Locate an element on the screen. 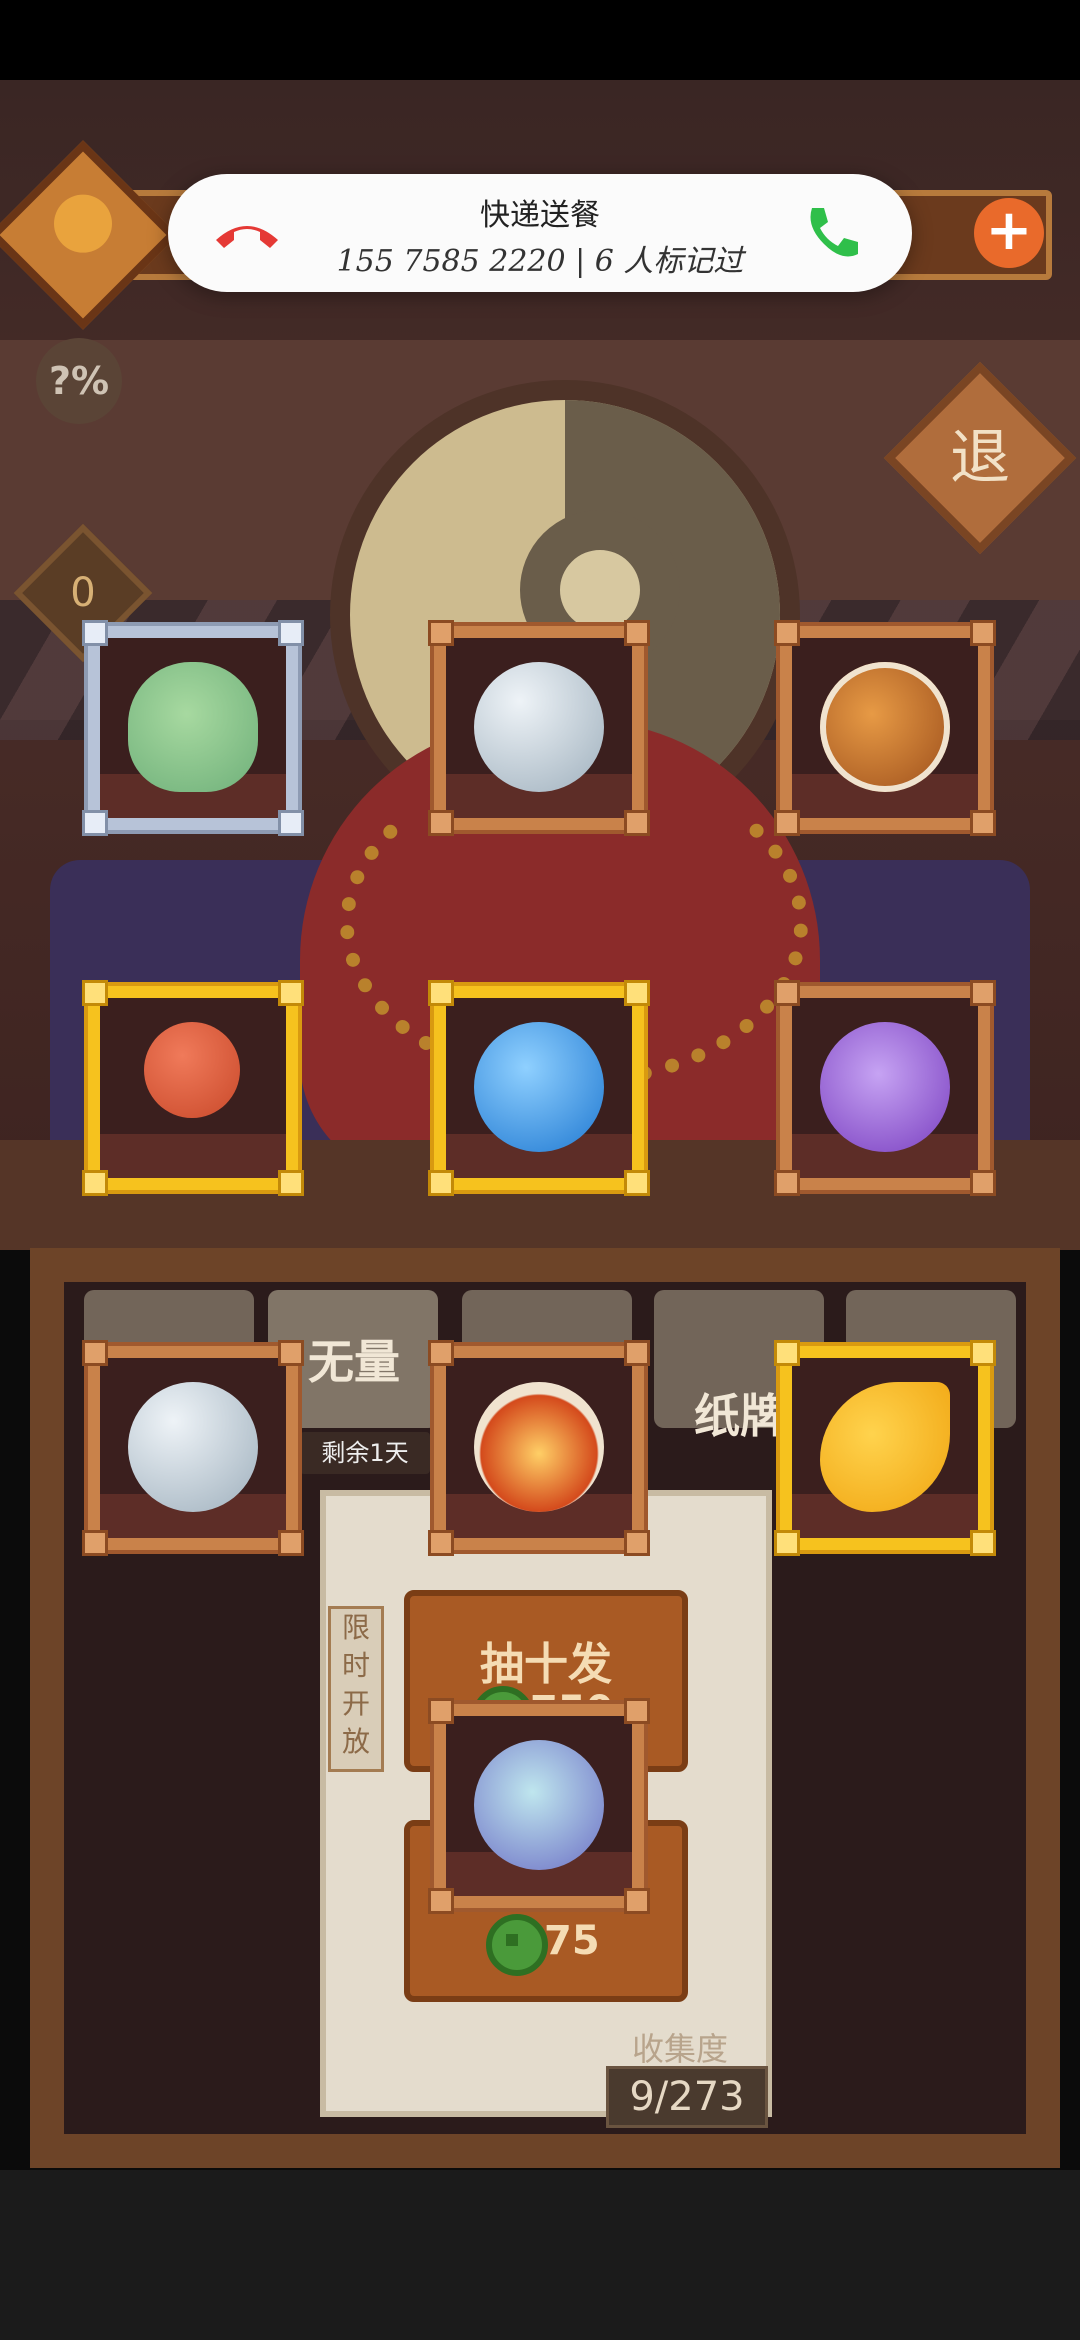  exit-label: 退 is located at coordinates (980, 458).